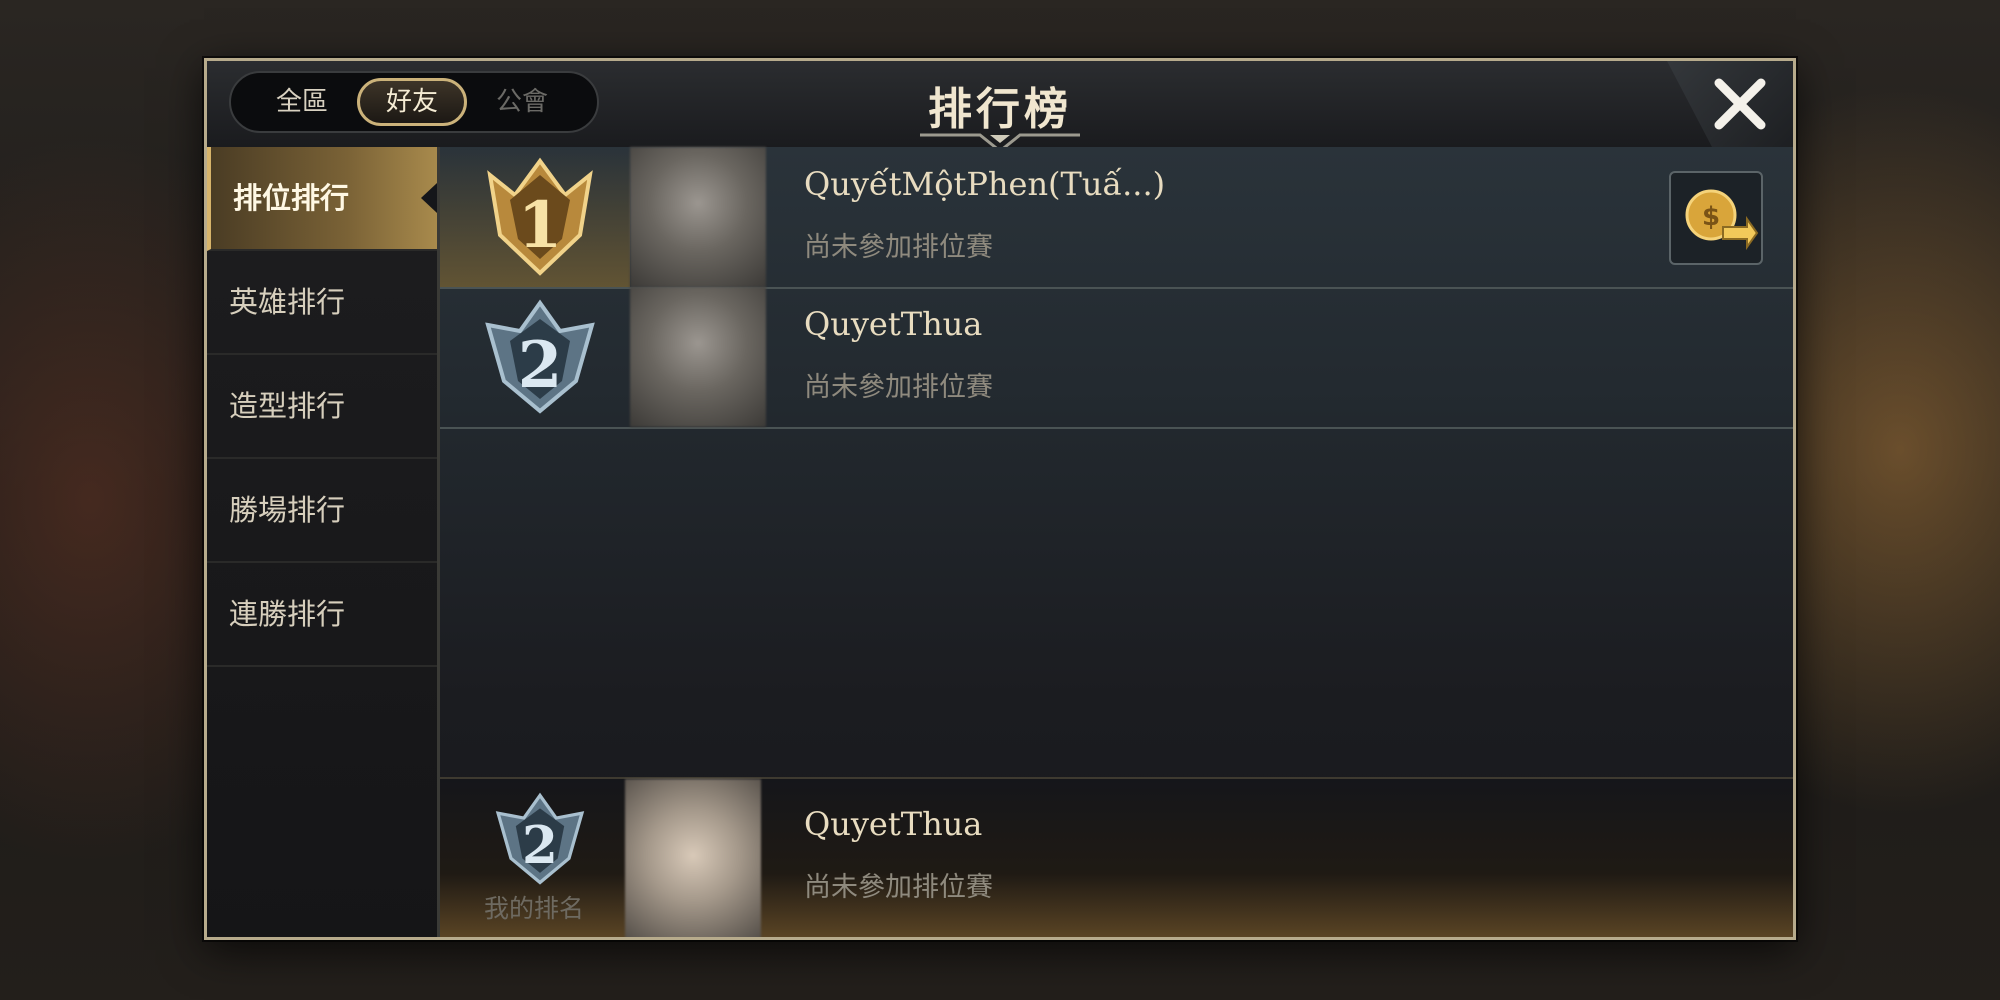 This screenshot has height=1000, width=2000. What do you see at coordinates (287, 510) in the screenshot?
I see `sidebar-item-label: 勝場排行` at bounding box center [287, 510].